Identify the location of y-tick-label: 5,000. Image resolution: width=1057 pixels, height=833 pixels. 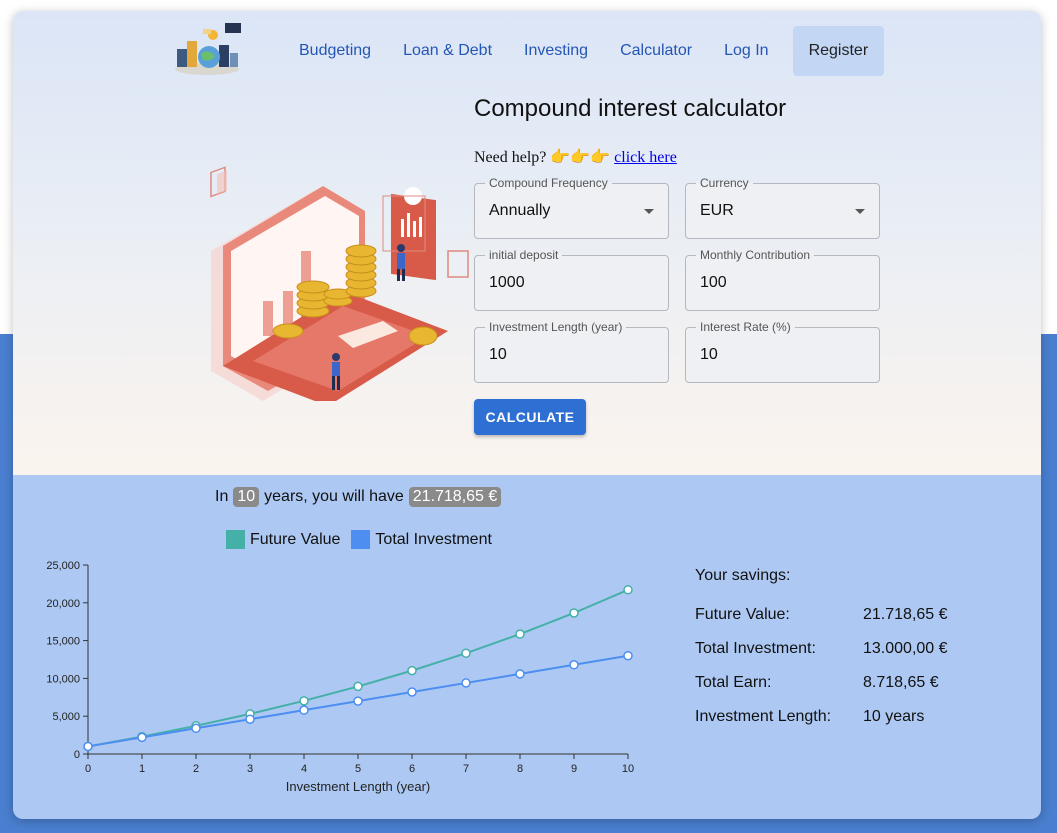
(66, 717).